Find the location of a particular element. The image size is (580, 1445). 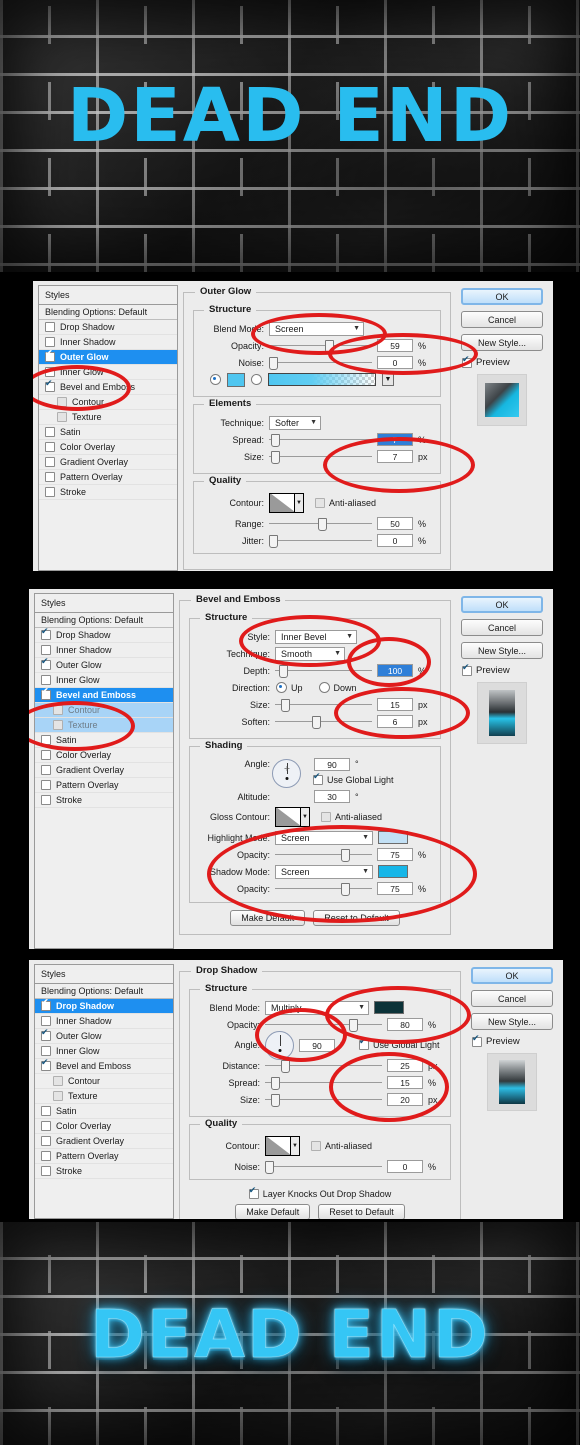

angle-value: 90 is located at coordinates (332, 764).